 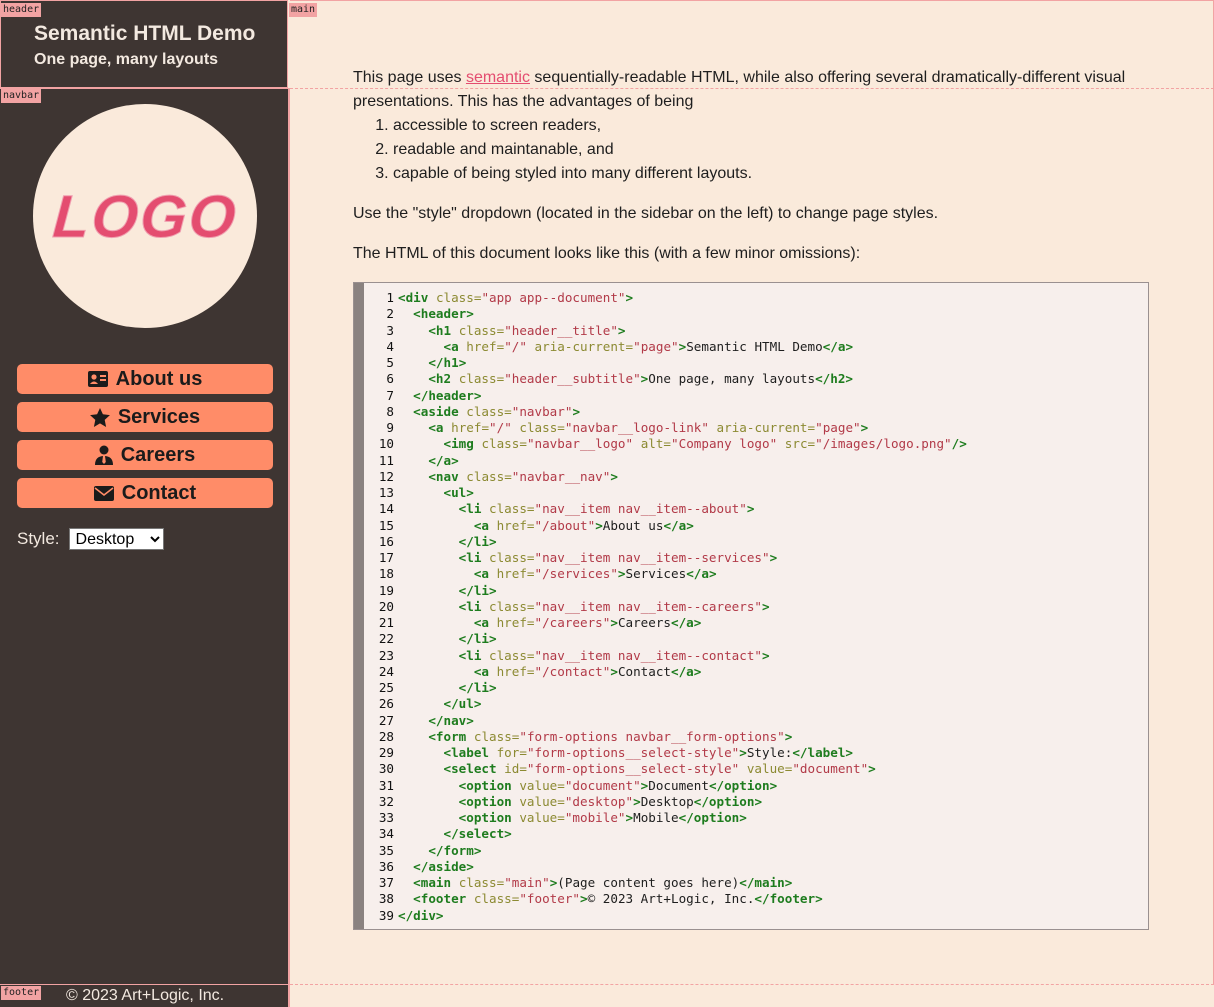 What do you see at coordinates (498, 77) in the screenshot?
I see `semantic-link: semantic` at bounding box center [498, 77].